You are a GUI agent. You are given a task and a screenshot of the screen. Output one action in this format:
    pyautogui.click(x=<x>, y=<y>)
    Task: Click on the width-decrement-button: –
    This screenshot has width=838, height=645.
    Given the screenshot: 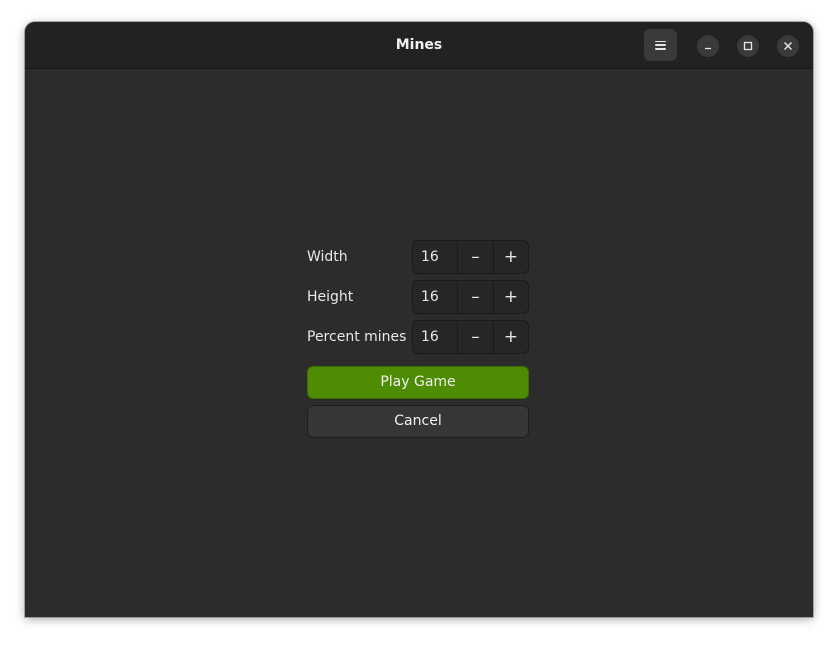 What is the action you would take?
    pyautogui.click(x=476, y=257)
    